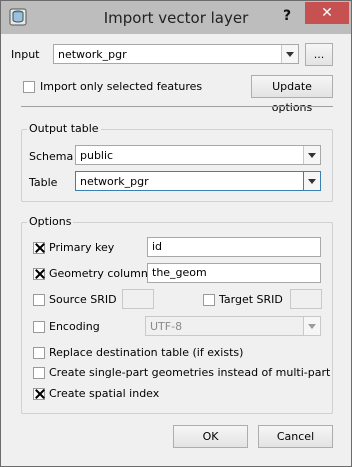 Image resolution: width=352 pixels, height=467 pixels. I want to click on output-table-group, so click(177, 165).